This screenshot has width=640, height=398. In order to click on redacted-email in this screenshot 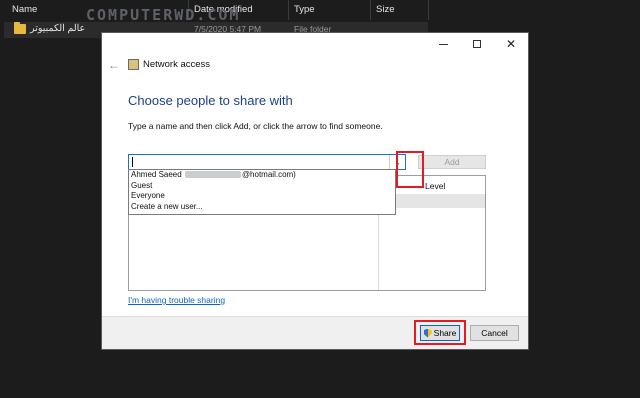, I will do `click(212, 175)`.